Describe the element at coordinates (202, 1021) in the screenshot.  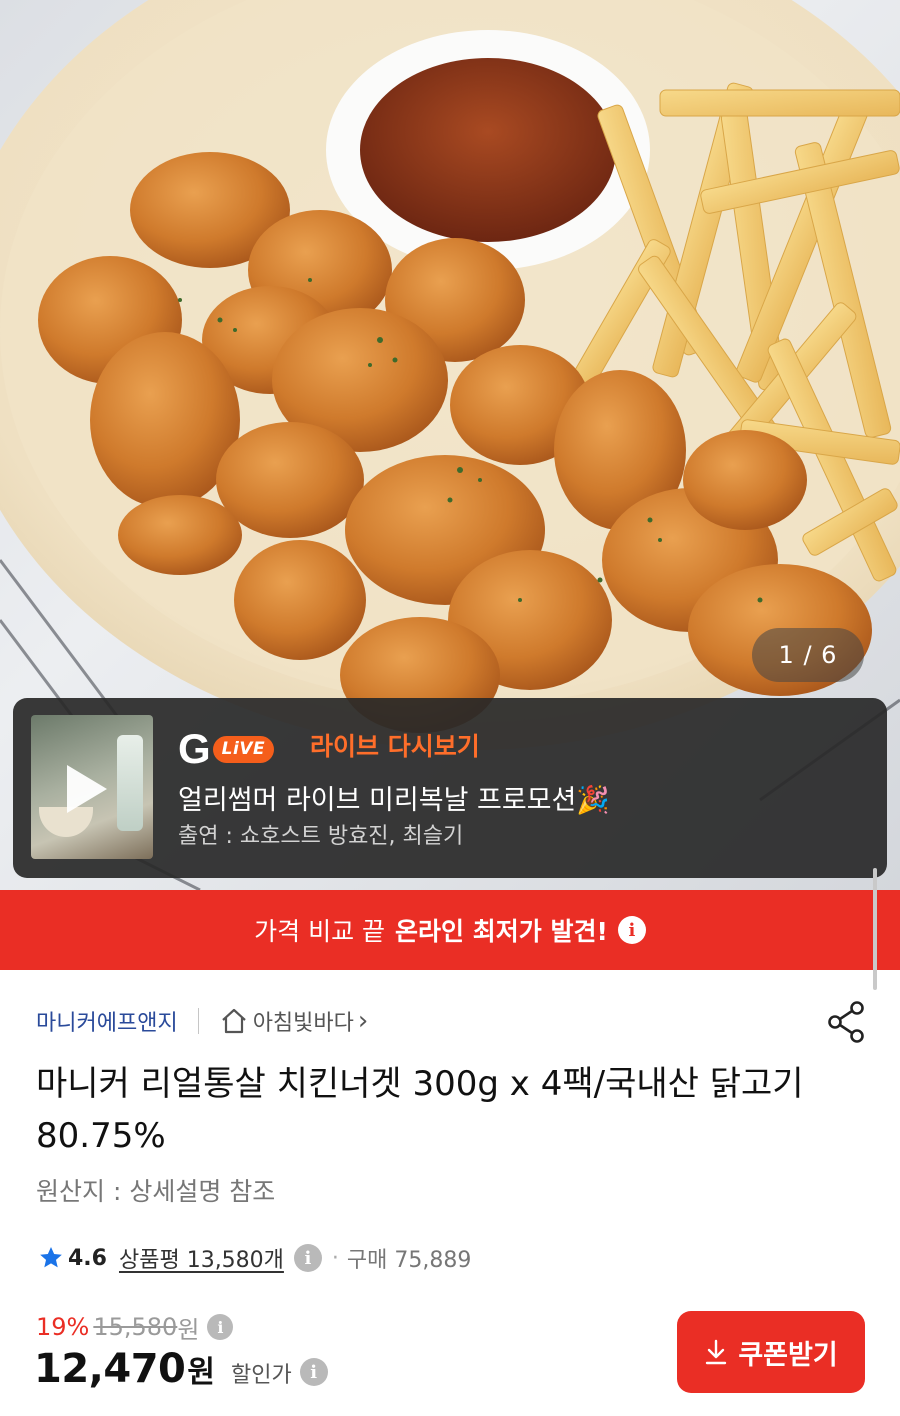
I see `seller-row: 마니커에프앤지 아침빛바다 ›` at that location.